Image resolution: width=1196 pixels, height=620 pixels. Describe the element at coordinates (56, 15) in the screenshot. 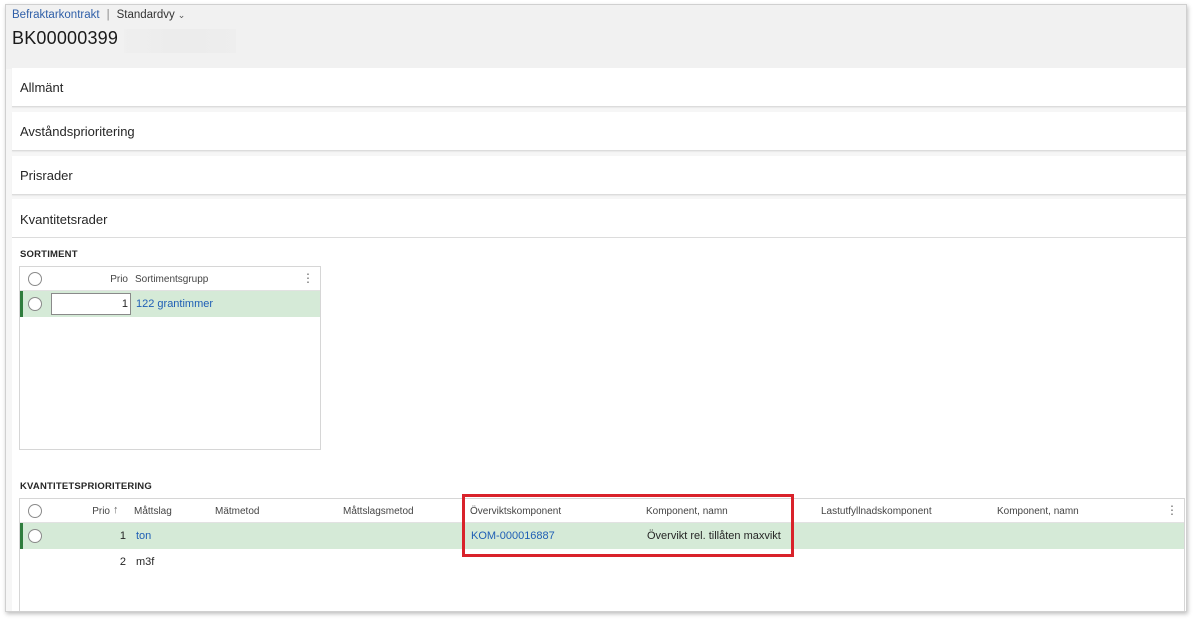

I see `breadcrumb-module-link: Befraktarkontrakt` at that location.